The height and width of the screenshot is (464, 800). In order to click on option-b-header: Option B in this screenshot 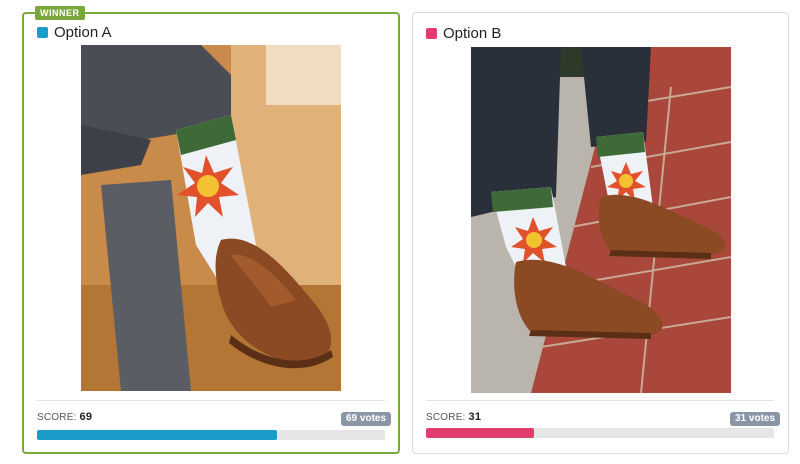, I will do `click(463, 33)`.